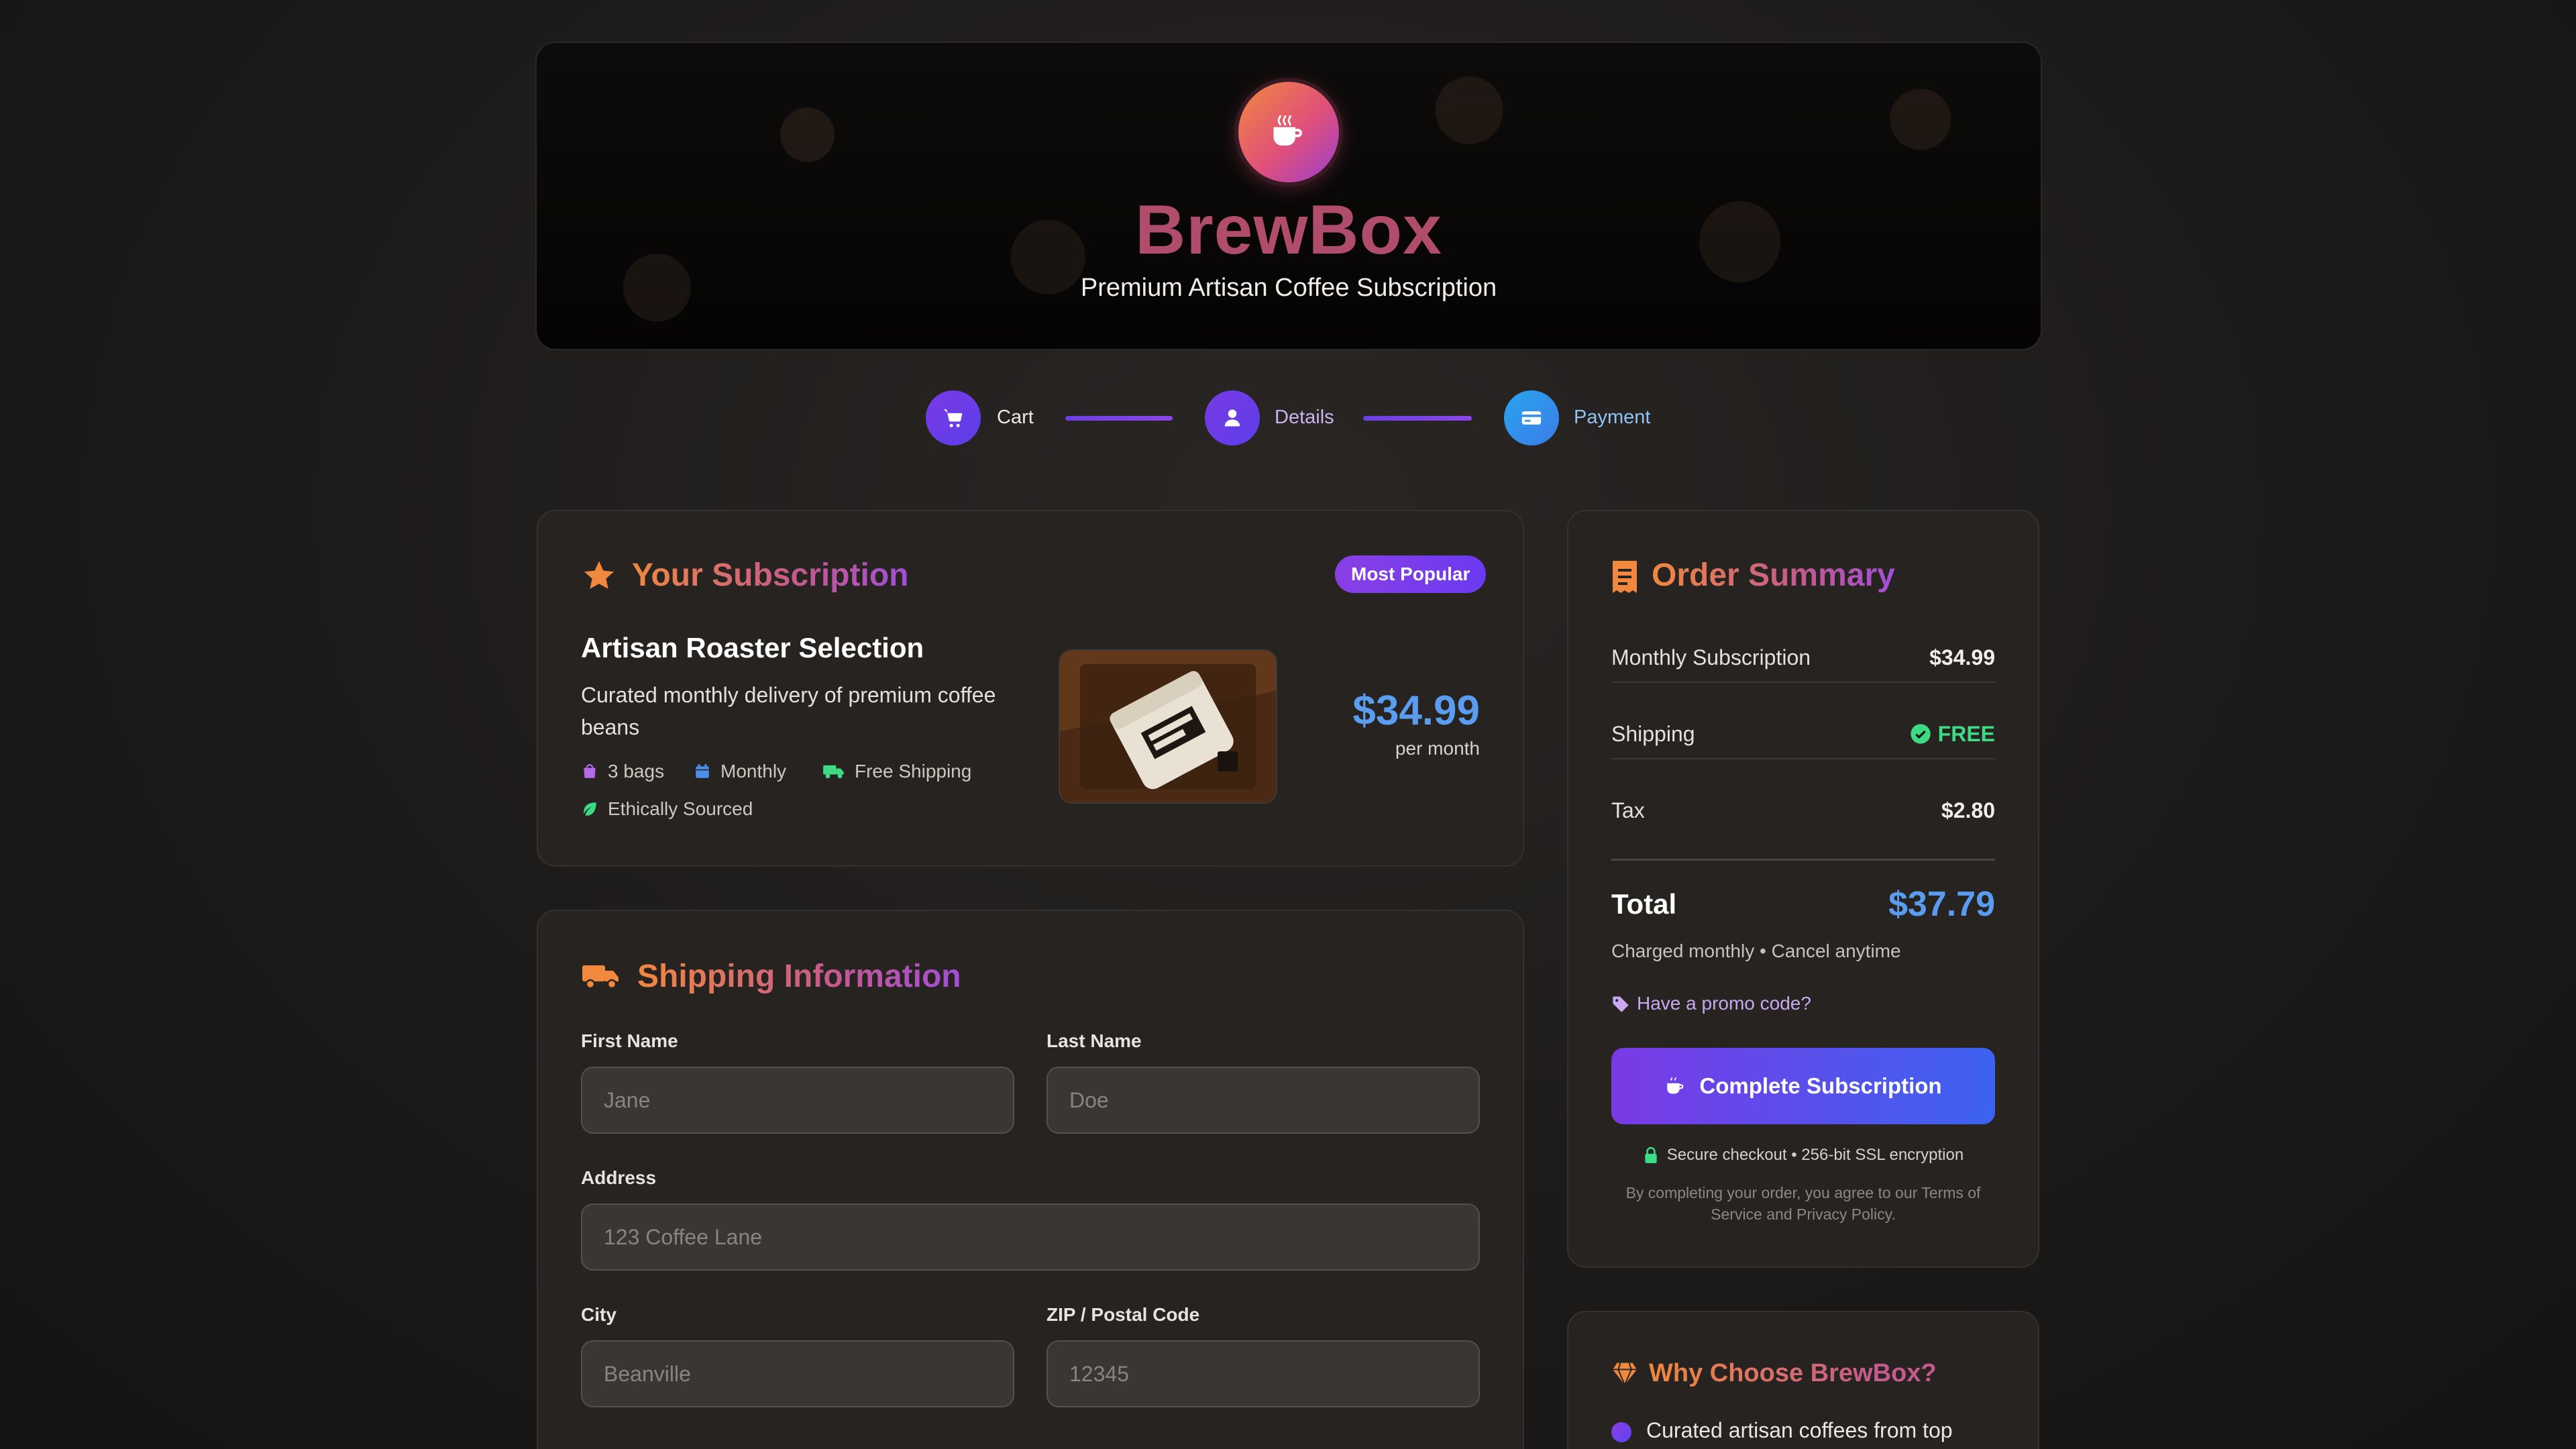 The height and width of the screenshot is (1449, 2576). I want to click on star-icon, so click(599, 575).